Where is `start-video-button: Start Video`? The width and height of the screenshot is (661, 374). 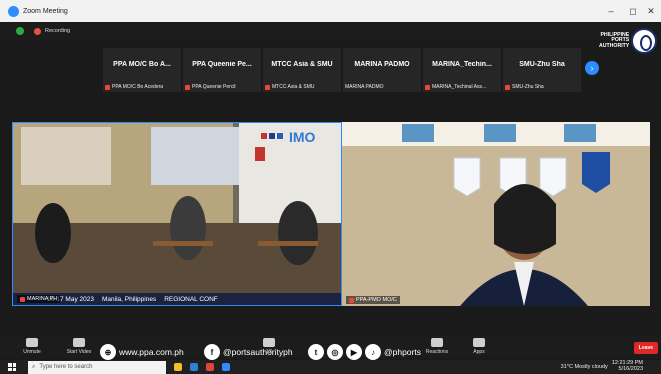 start-video-button: Start Video is located at coordinates (79, 345).